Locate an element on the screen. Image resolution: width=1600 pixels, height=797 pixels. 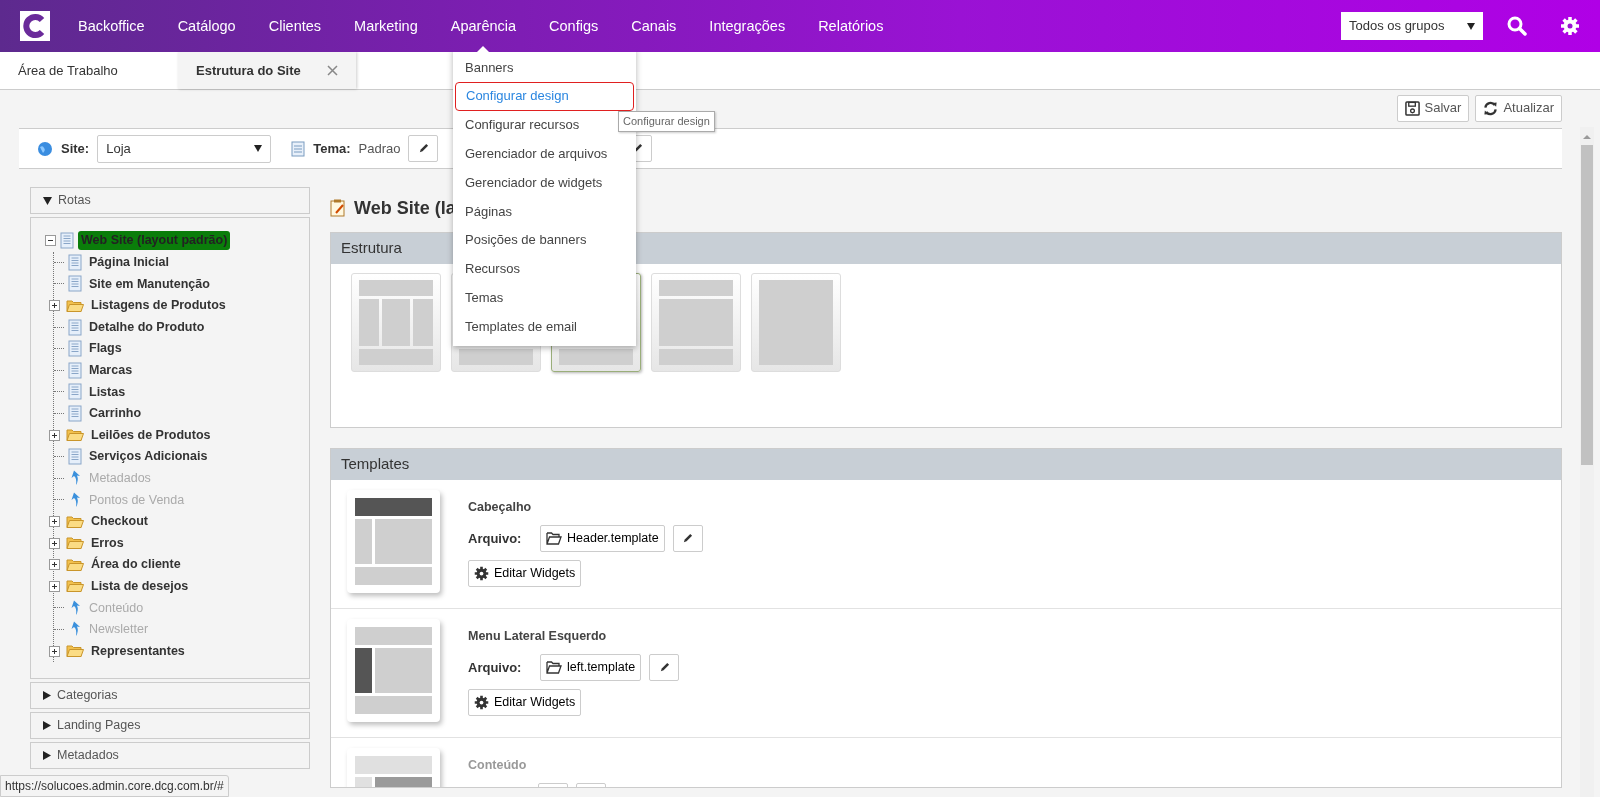
tree-item: Lista de desejos is located at coordinates (140, 586).